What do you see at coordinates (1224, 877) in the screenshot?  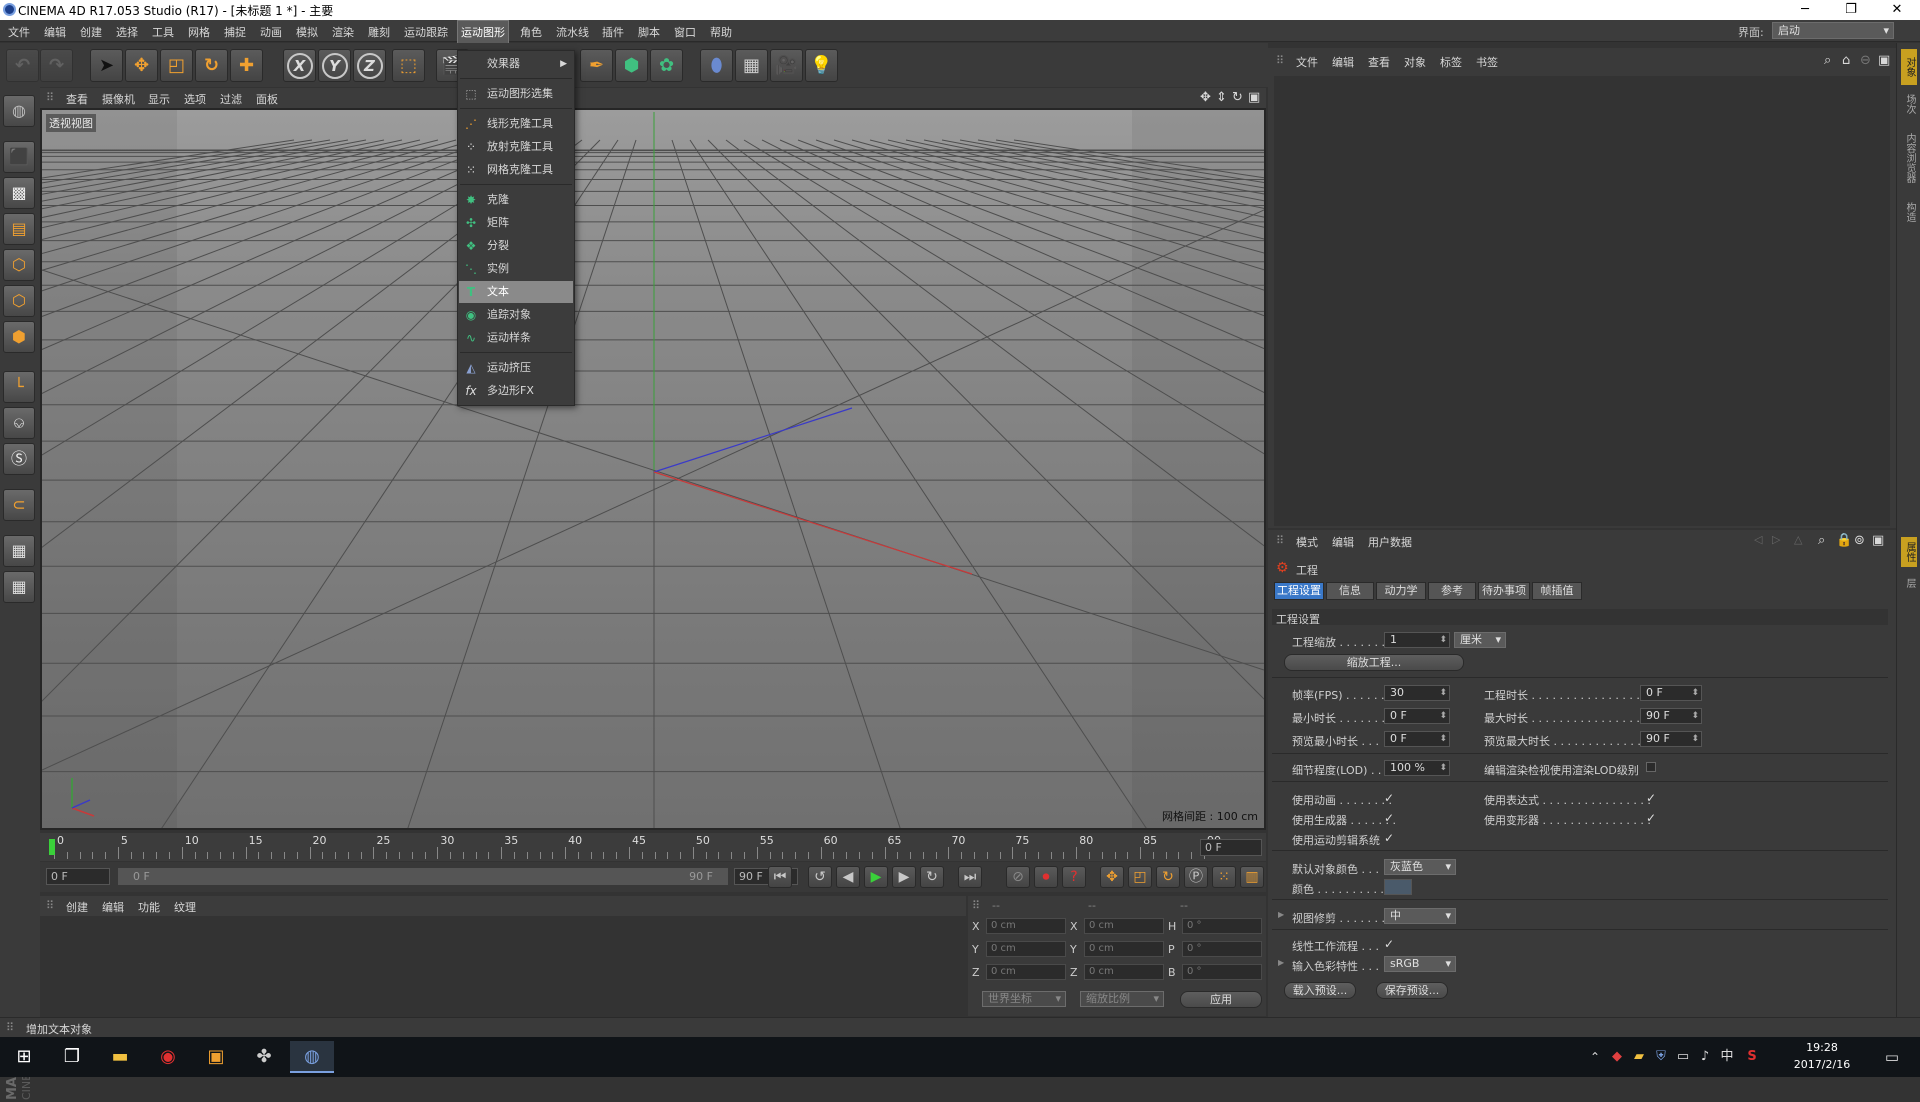 I see `key-pla-button: ⁙` at bounding box center [1224, 877].